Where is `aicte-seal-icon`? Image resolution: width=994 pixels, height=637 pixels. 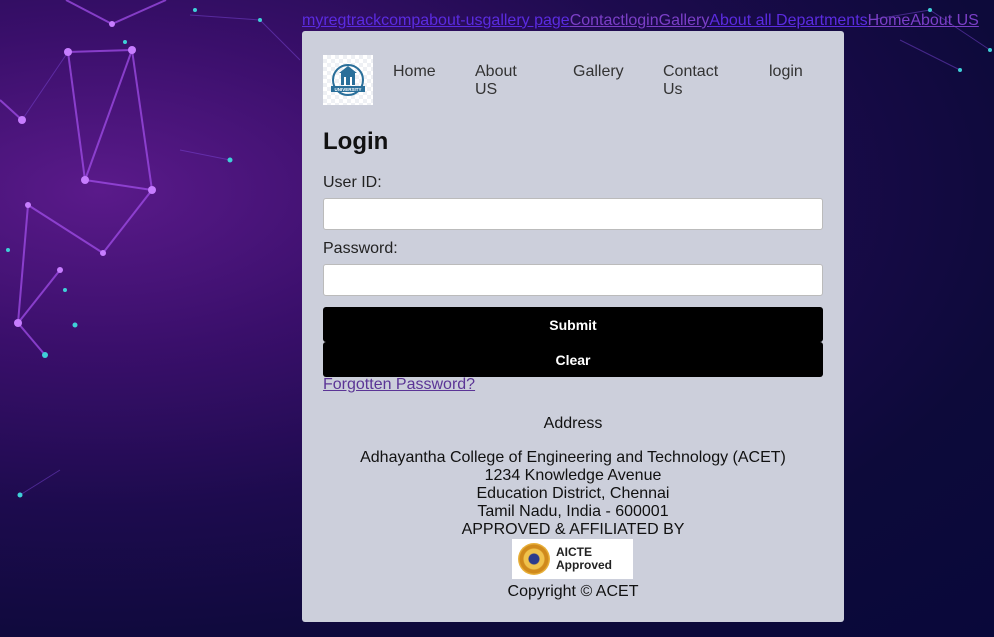
aicte-seal-icon is located at coordinates (534, 559).